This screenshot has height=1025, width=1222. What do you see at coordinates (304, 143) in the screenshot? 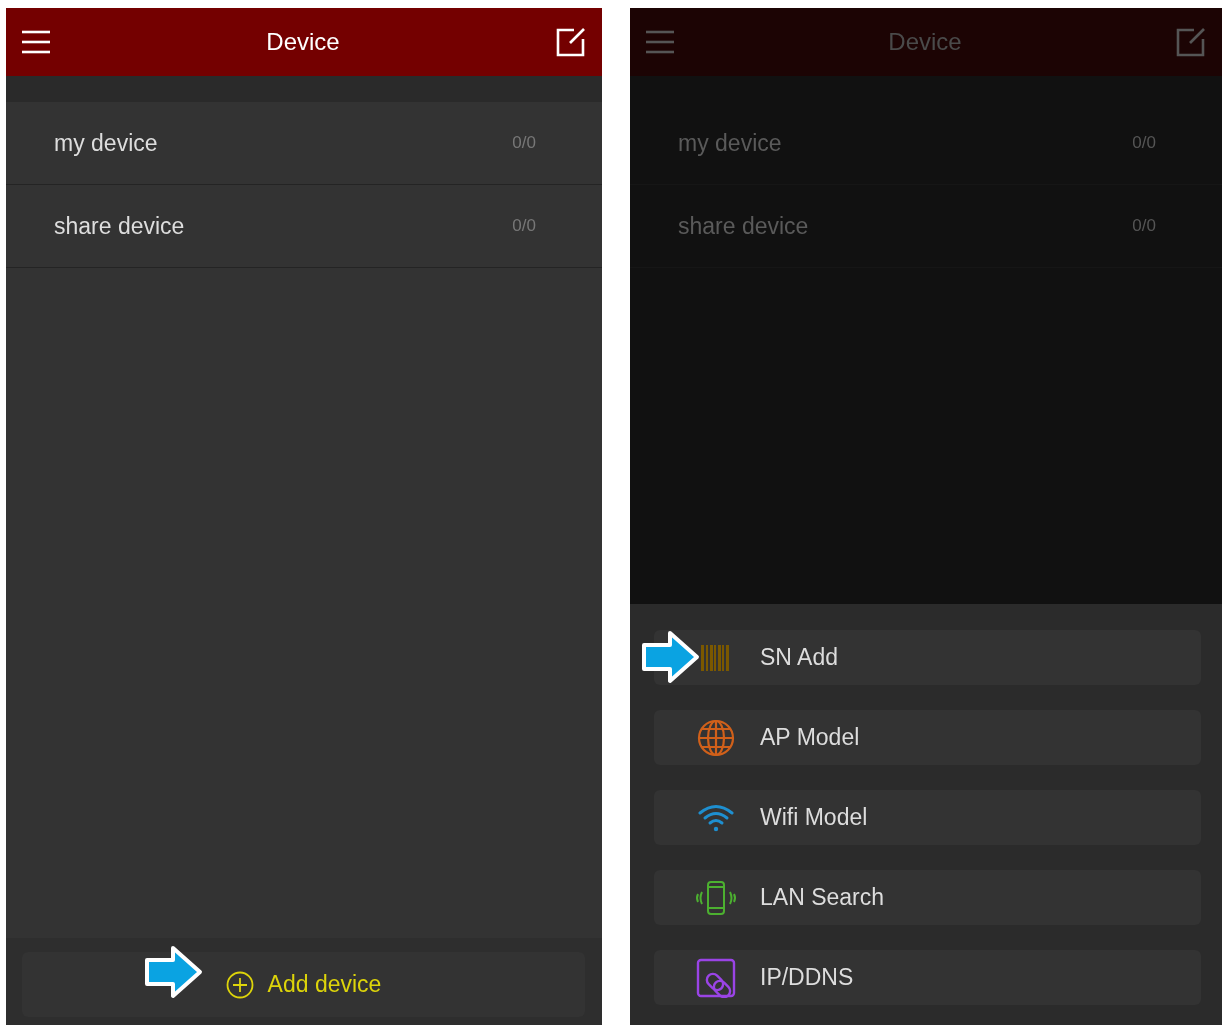
I see `device-group-row: my device 0/0` at bounding box center [304, 143].